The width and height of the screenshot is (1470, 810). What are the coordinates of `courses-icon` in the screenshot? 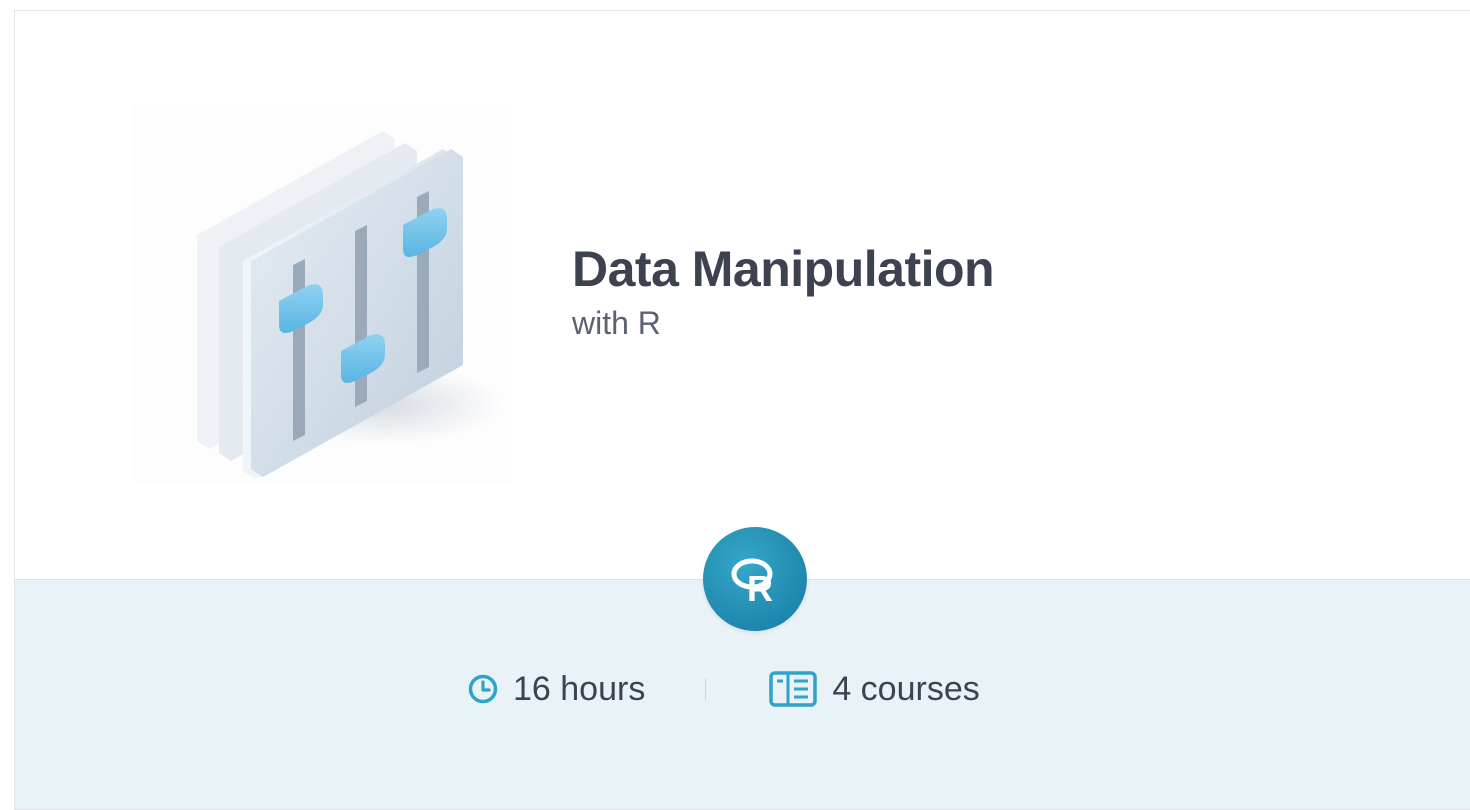 It's located at (793, 689).